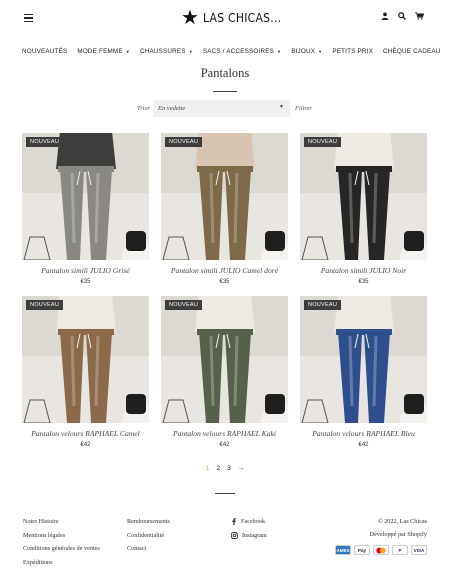 This screenshot has height=569, width=450. I want to click on chevron-down-icon: ▼, so click(281, 107).